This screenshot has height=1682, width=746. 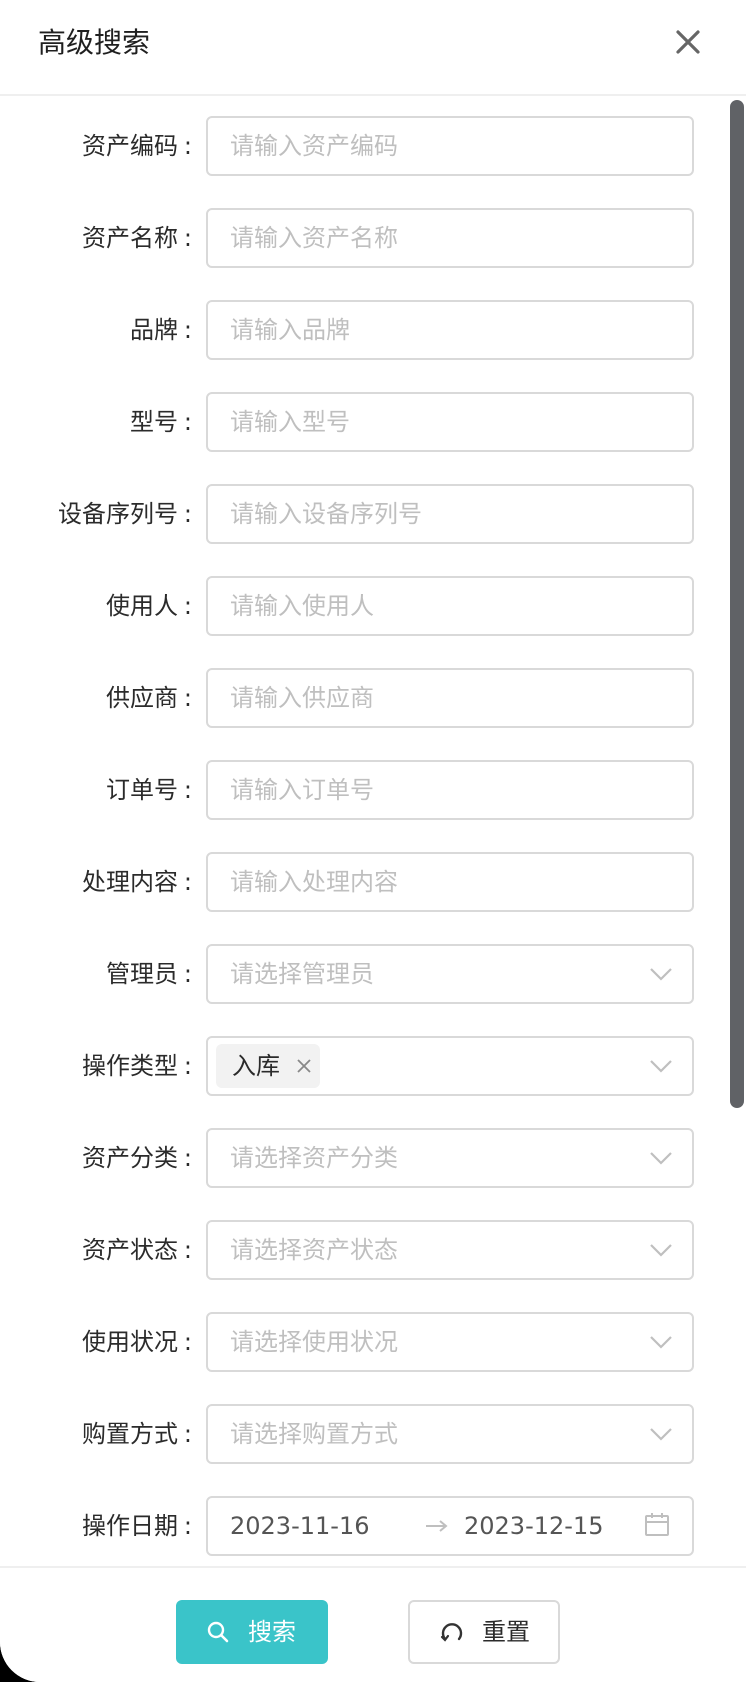 I want to click on asset-code-label: 资产编码:, so click(x=137, y=146).